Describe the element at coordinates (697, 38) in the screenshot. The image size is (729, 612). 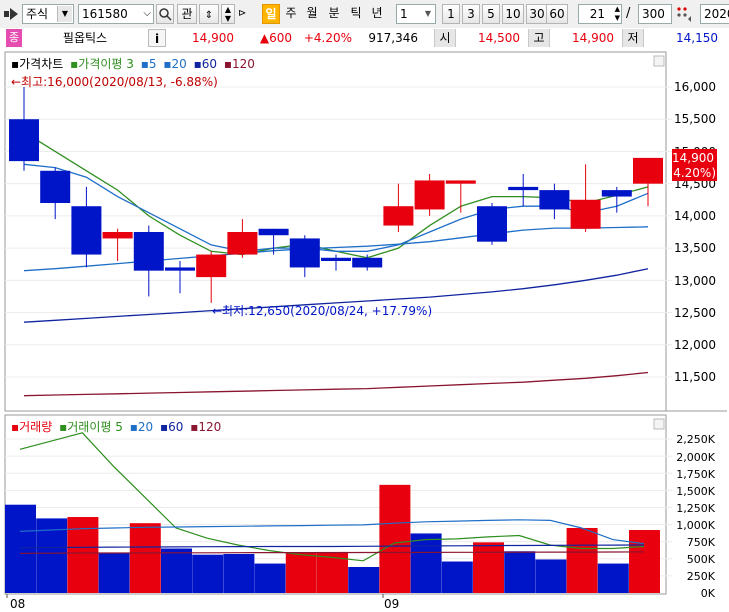
I see `low-price: 14,150` at that location.